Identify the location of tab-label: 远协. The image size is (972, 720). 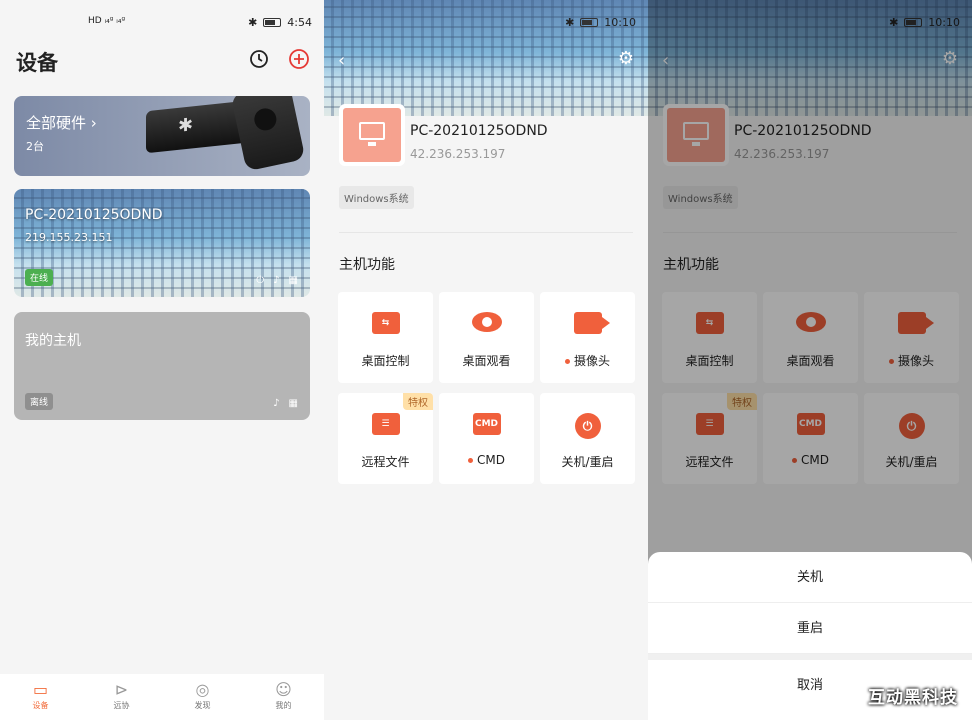
(121, 705).